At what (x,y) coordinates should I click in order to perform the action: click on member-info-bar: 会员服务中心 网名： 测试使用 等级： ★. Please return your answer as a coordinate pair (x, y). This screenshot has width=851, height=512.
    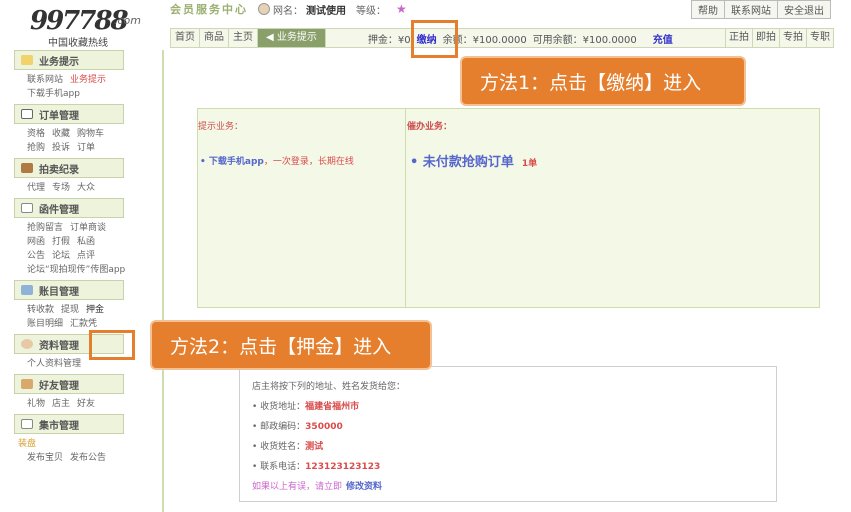
    Looking at the image, I should click on (288, 9).